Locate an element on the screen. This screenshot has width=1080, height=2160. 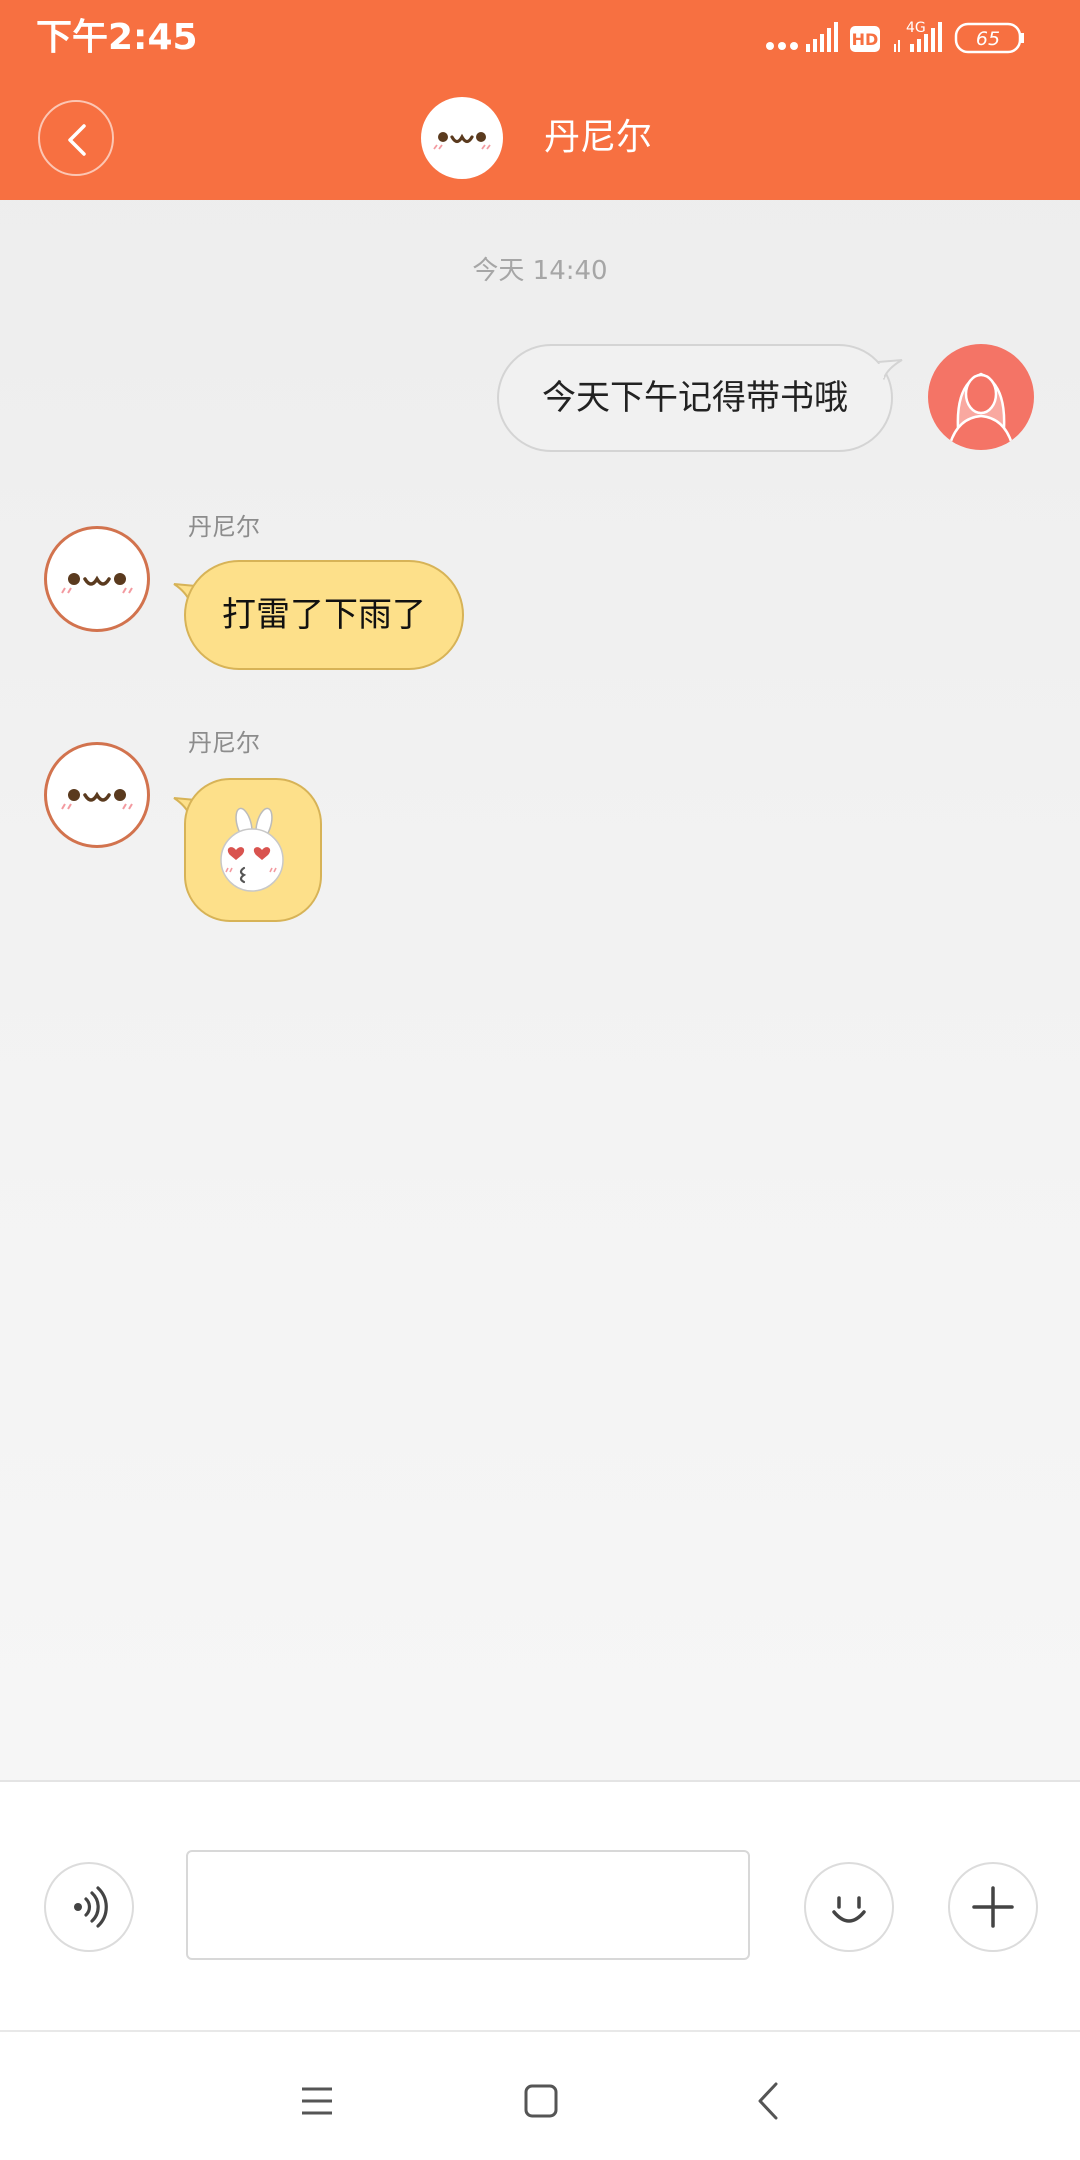
plus-button is located at coordinates (993, 1907).